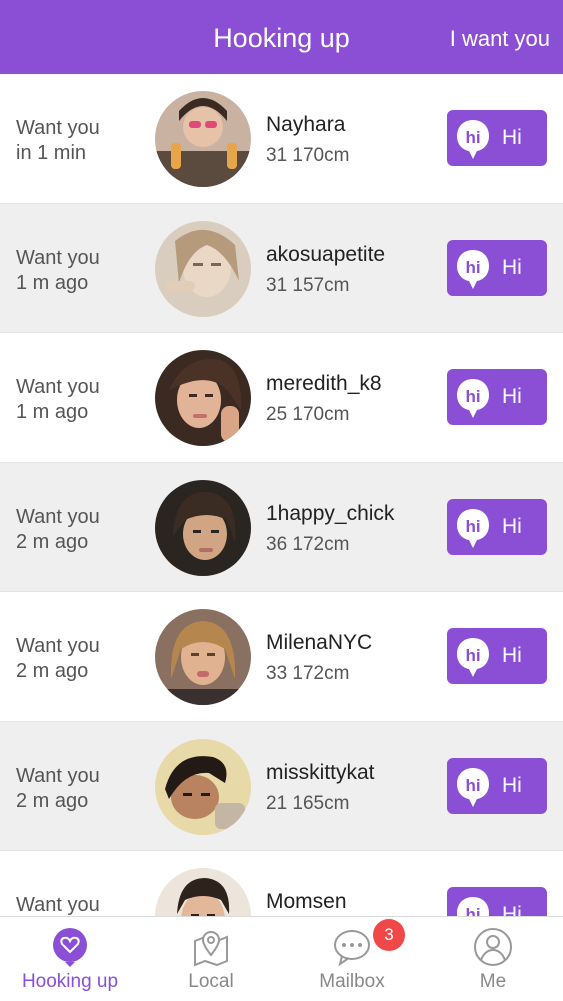 The height and width of the screenshot is (1001, 563). What do you see at coordinates (319, 643) in the screenshot?
I see `user-name: MilenaNYC` at bounding box center [319, 643].